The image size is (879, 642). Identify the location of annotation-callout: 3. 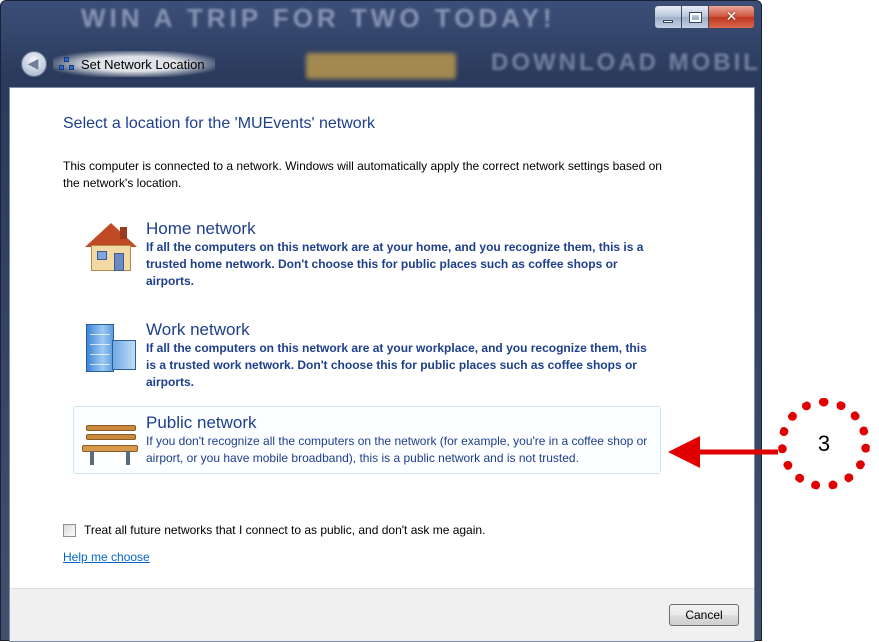
(824, 444).